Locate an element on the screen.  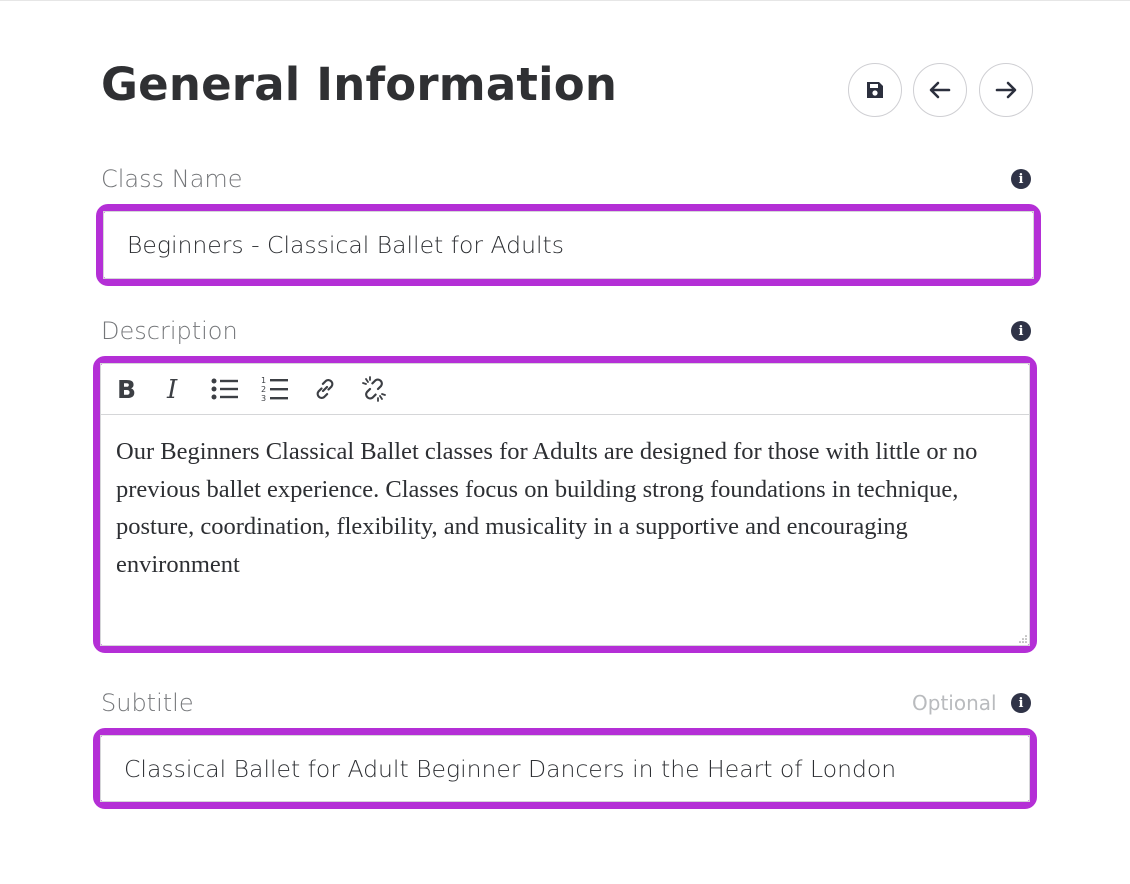
numbered-list-button: 1 2 3 is located at coordinates (275, 389).